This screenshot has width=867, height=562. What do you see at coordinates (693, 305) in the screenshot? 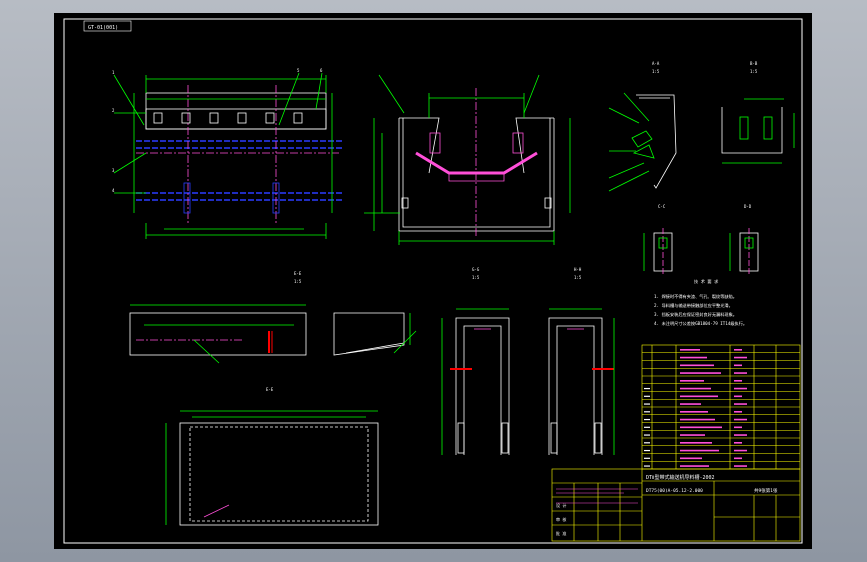
I see `note-2: 2. 导料槽与输送带接触部位应平整光滑。` at bounding box center [693, 305].